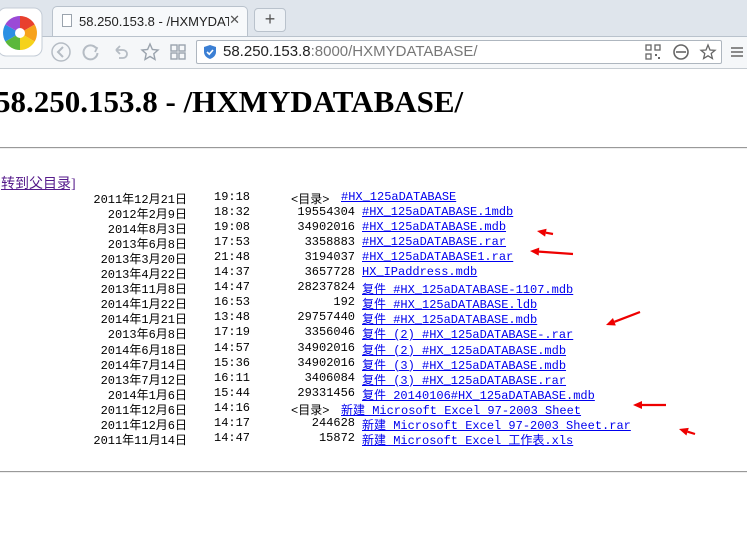 The height and width of the screenshot is (551, 747). Describe the element at coordinates (373, 28) in the screenshot. I see `tab-strip: 58.250.153.8 - /HXMYDAT ✕ +` at that location.